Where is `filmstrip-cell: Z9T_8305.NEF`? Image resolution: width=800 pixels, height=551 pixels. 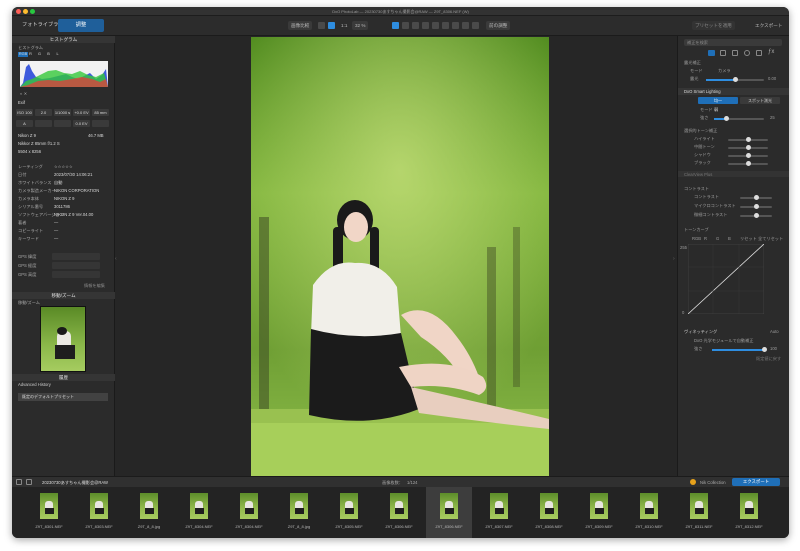
filmstrip-cell: Z9T_8305.NEF is located at coordinates (349, 512).